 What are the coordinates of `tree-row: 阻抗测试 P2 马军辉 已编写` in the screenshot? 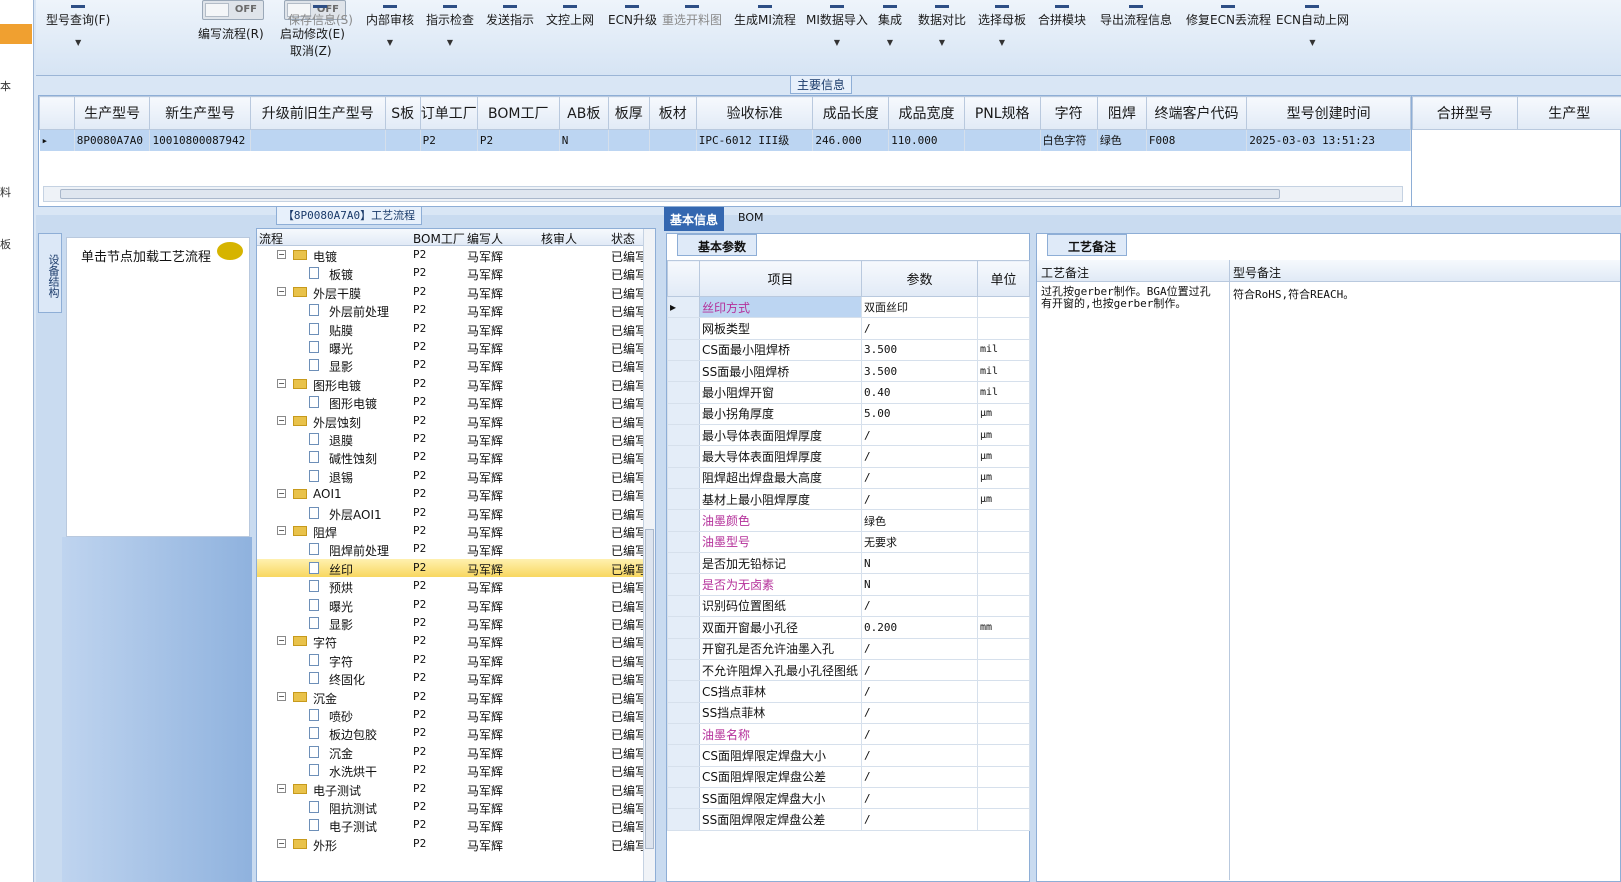 It's located at (452, 807).